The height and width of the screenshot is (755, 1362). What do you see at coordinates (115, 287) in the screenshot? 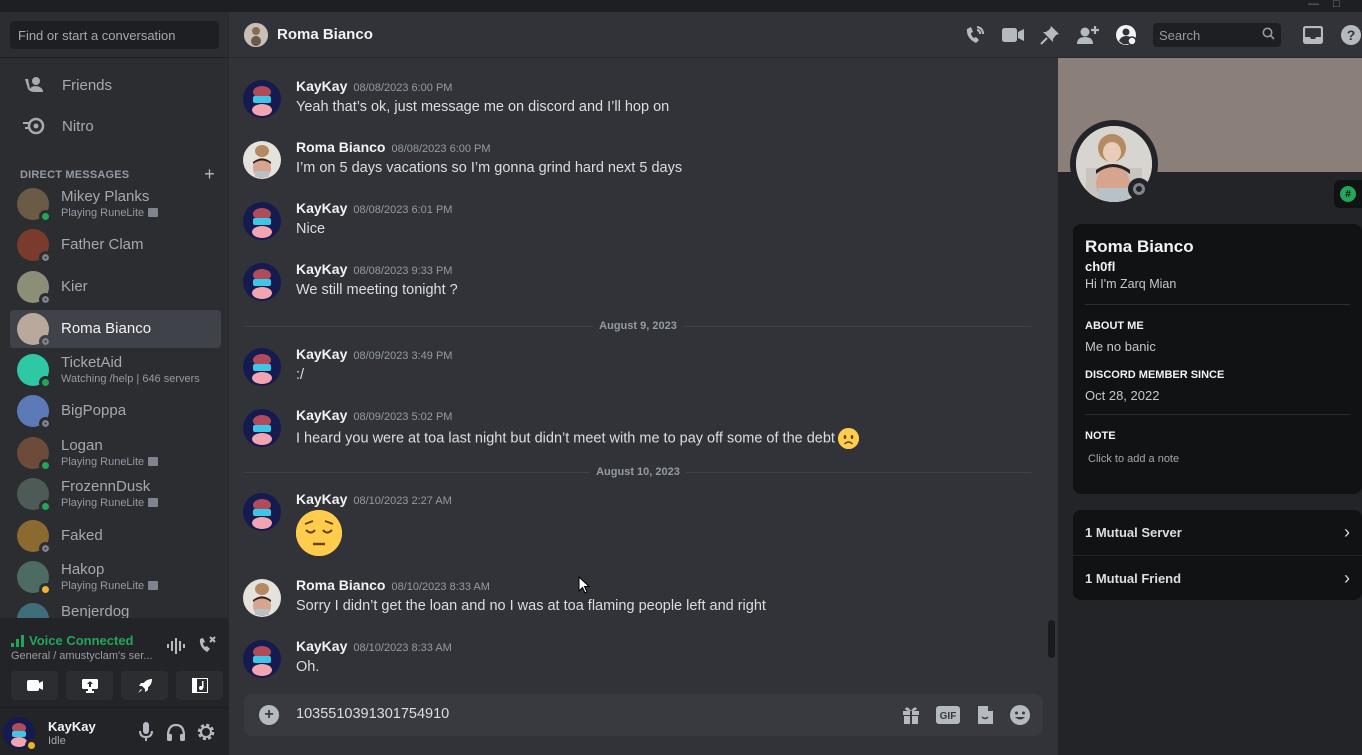
I see `dm-item: Kier` at bounding box center [115, 287].